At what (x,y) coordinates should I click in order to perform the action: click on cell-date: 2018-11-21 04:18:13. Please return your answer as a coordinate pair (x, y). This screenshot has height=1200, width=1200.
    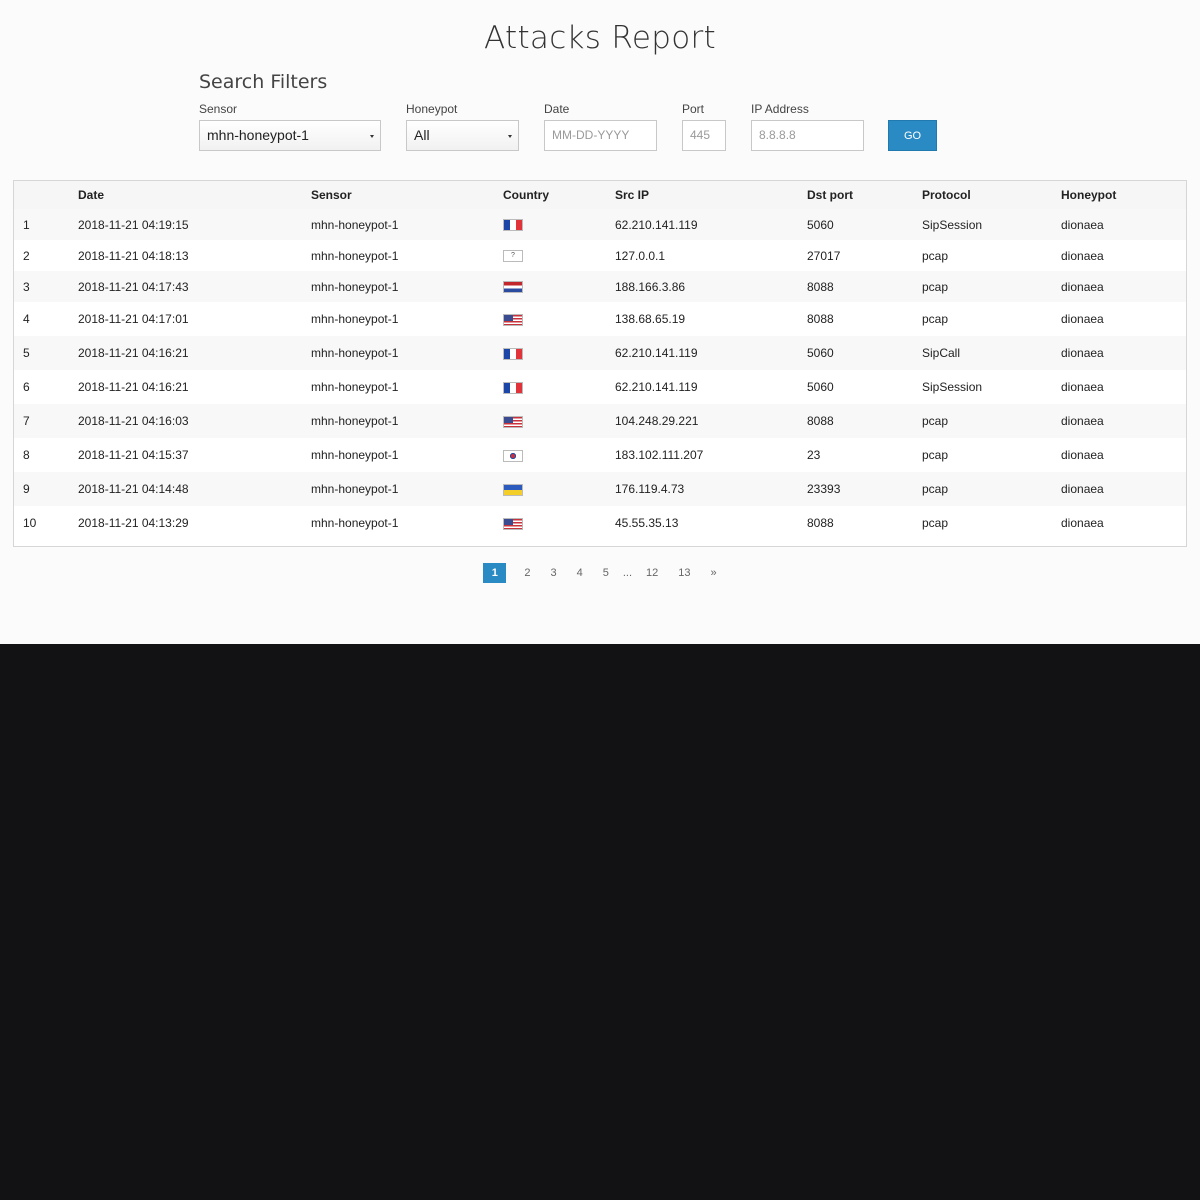
    Looking at the image, I should click on (194, 255).